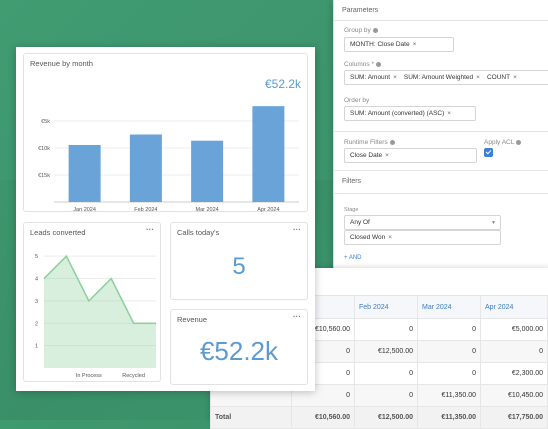  Describe the element at coordinates (84, 210) in the screenshot. I see `x-tick-label: Jan 2024` at that location.